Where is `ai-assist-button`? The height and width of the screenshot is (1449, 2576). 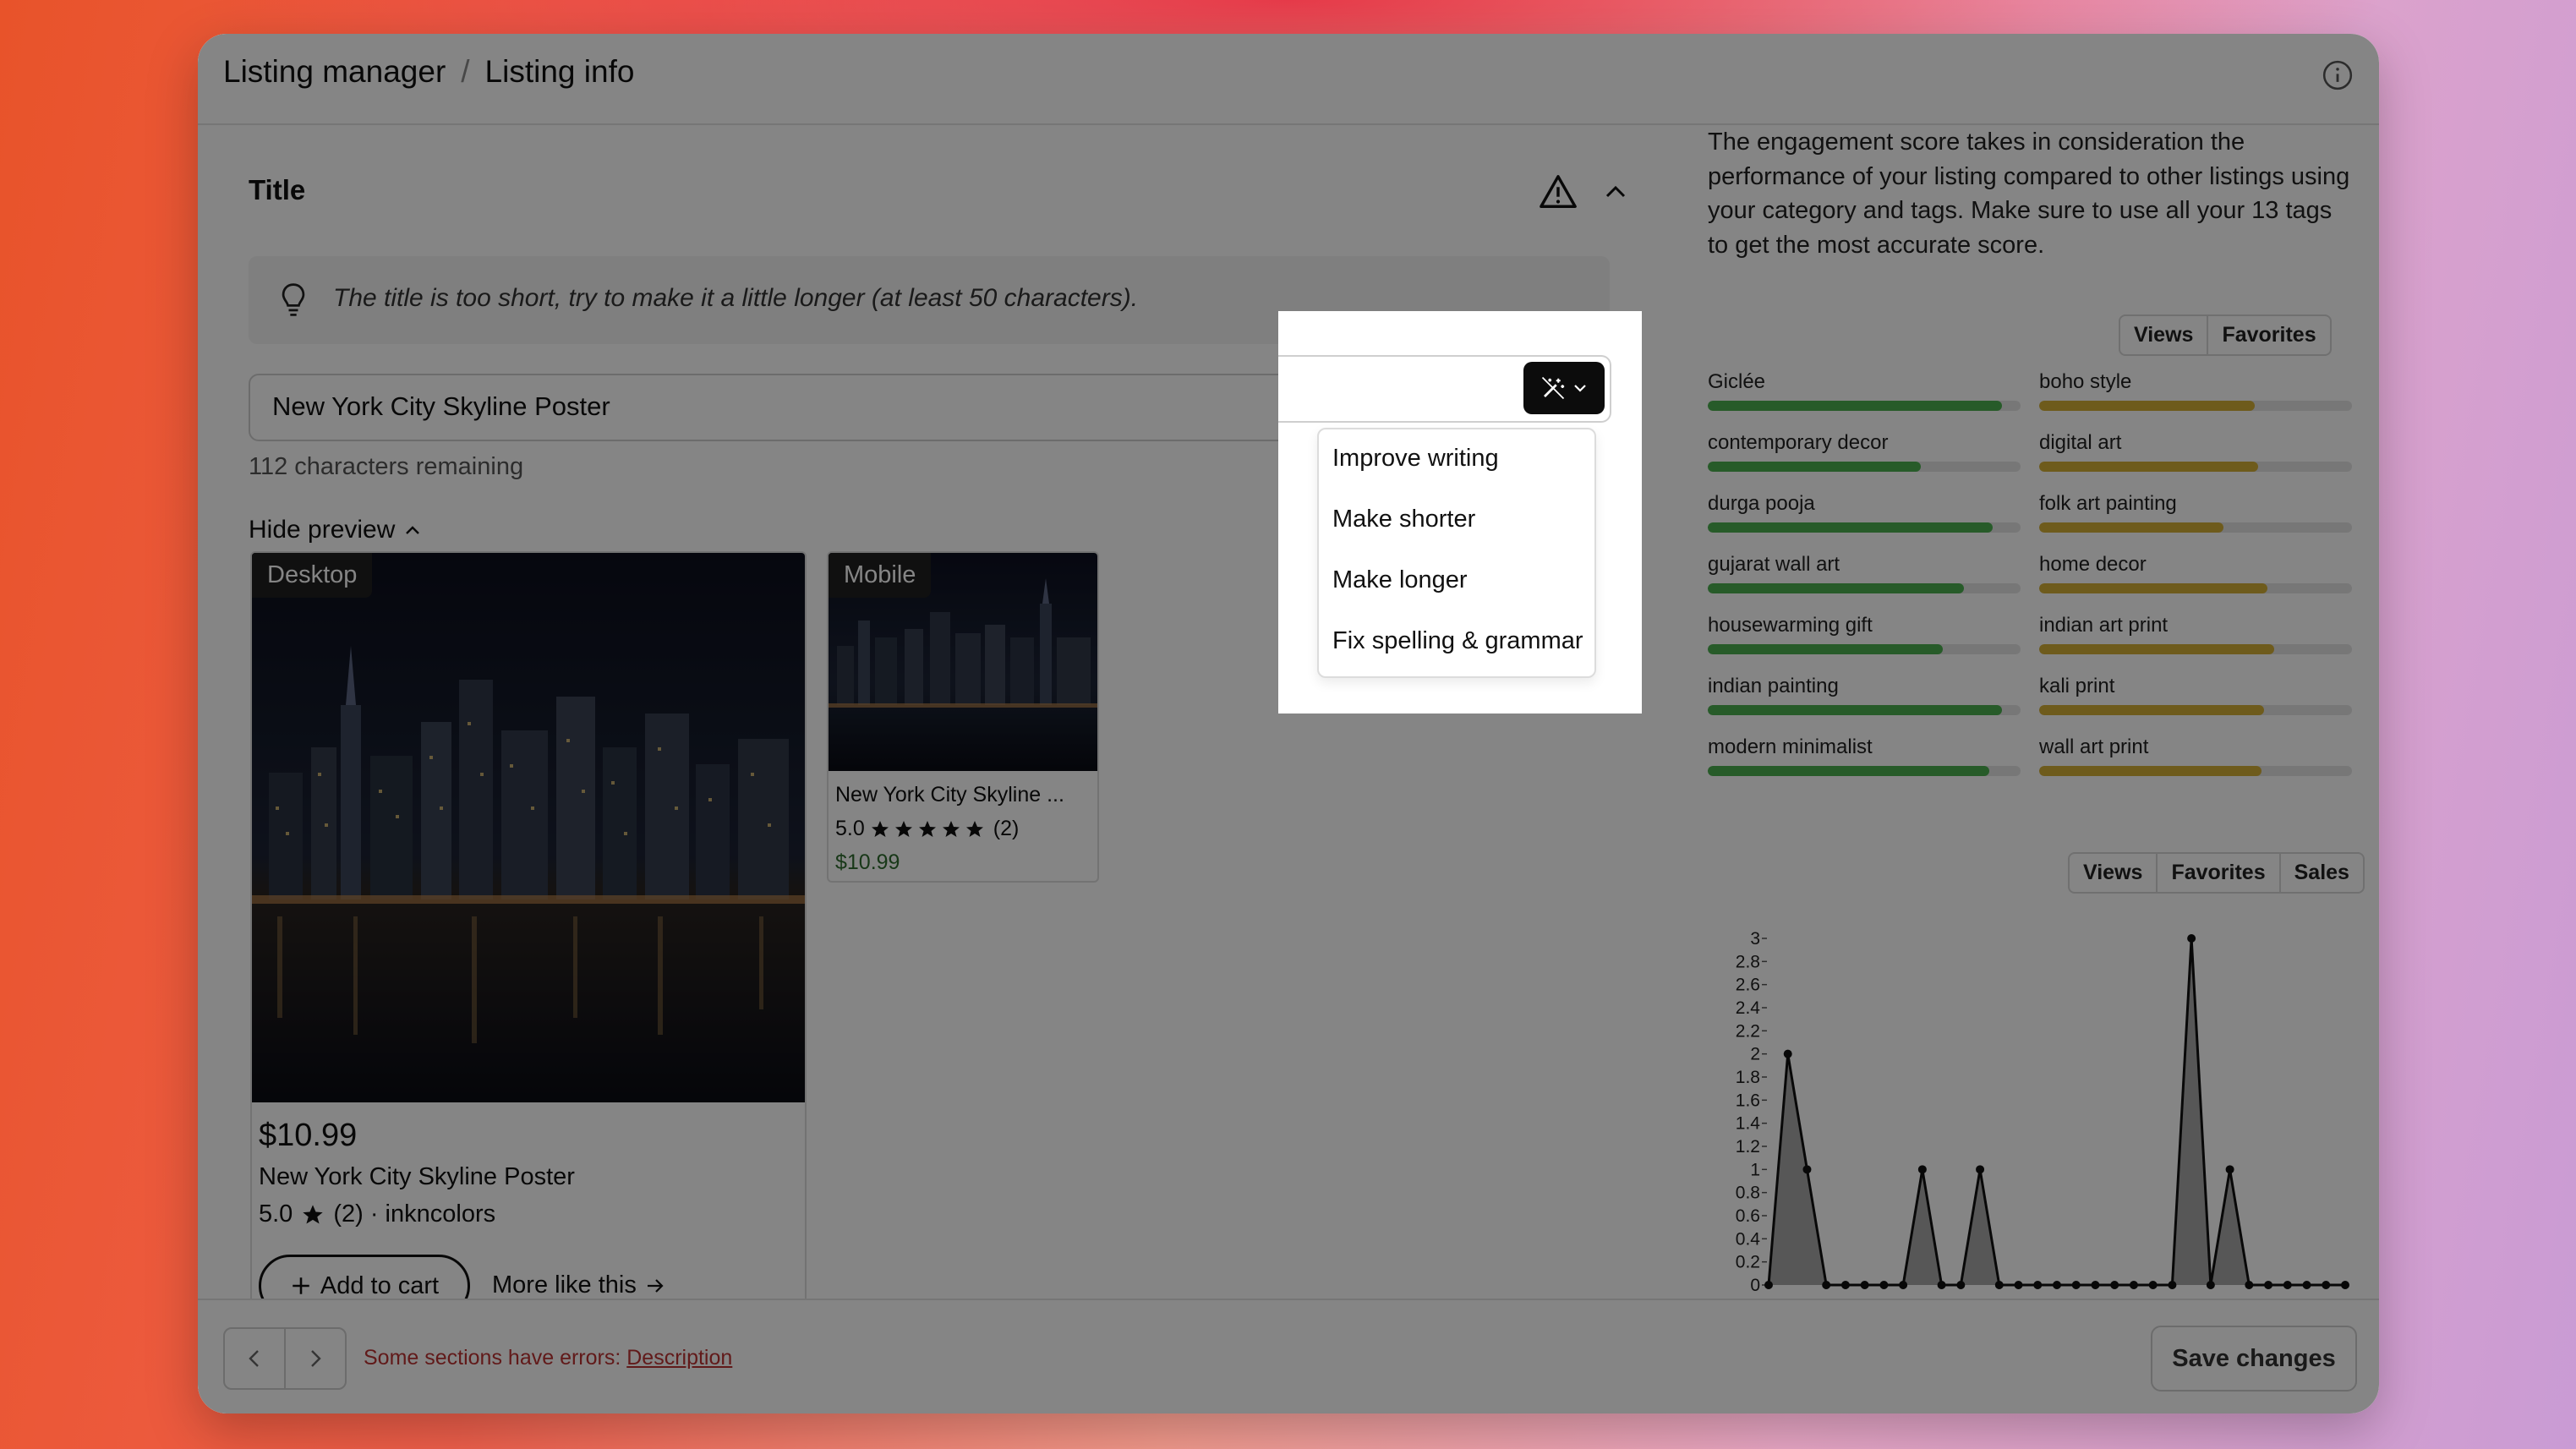
ai-assist-button is located at coordinates (1564, 388).